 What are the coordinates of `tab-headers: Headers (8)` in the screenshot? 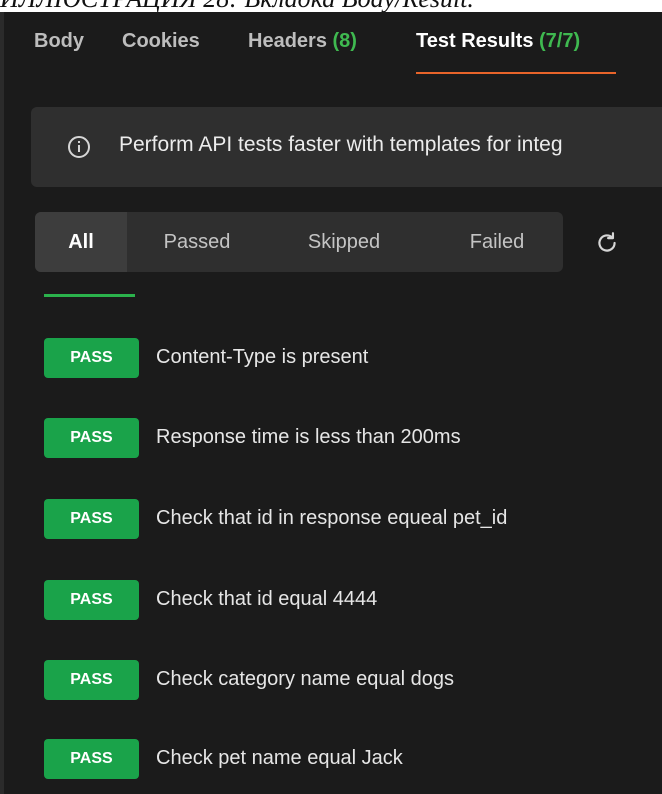 It's located at (302, 41).